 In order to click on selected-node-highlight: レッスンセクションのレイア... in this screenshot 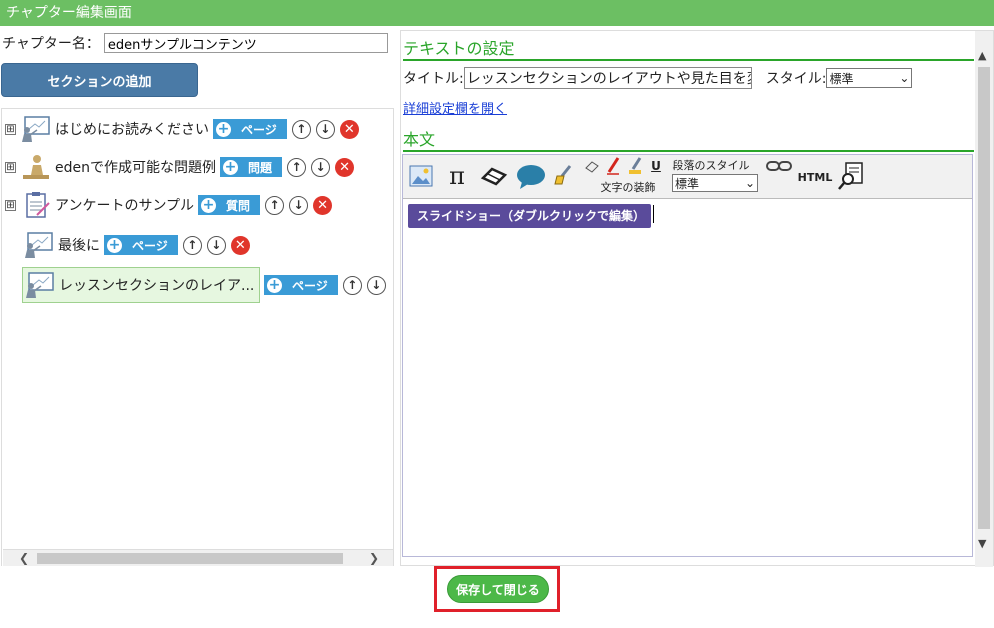, I will do `click(141, 285)`.